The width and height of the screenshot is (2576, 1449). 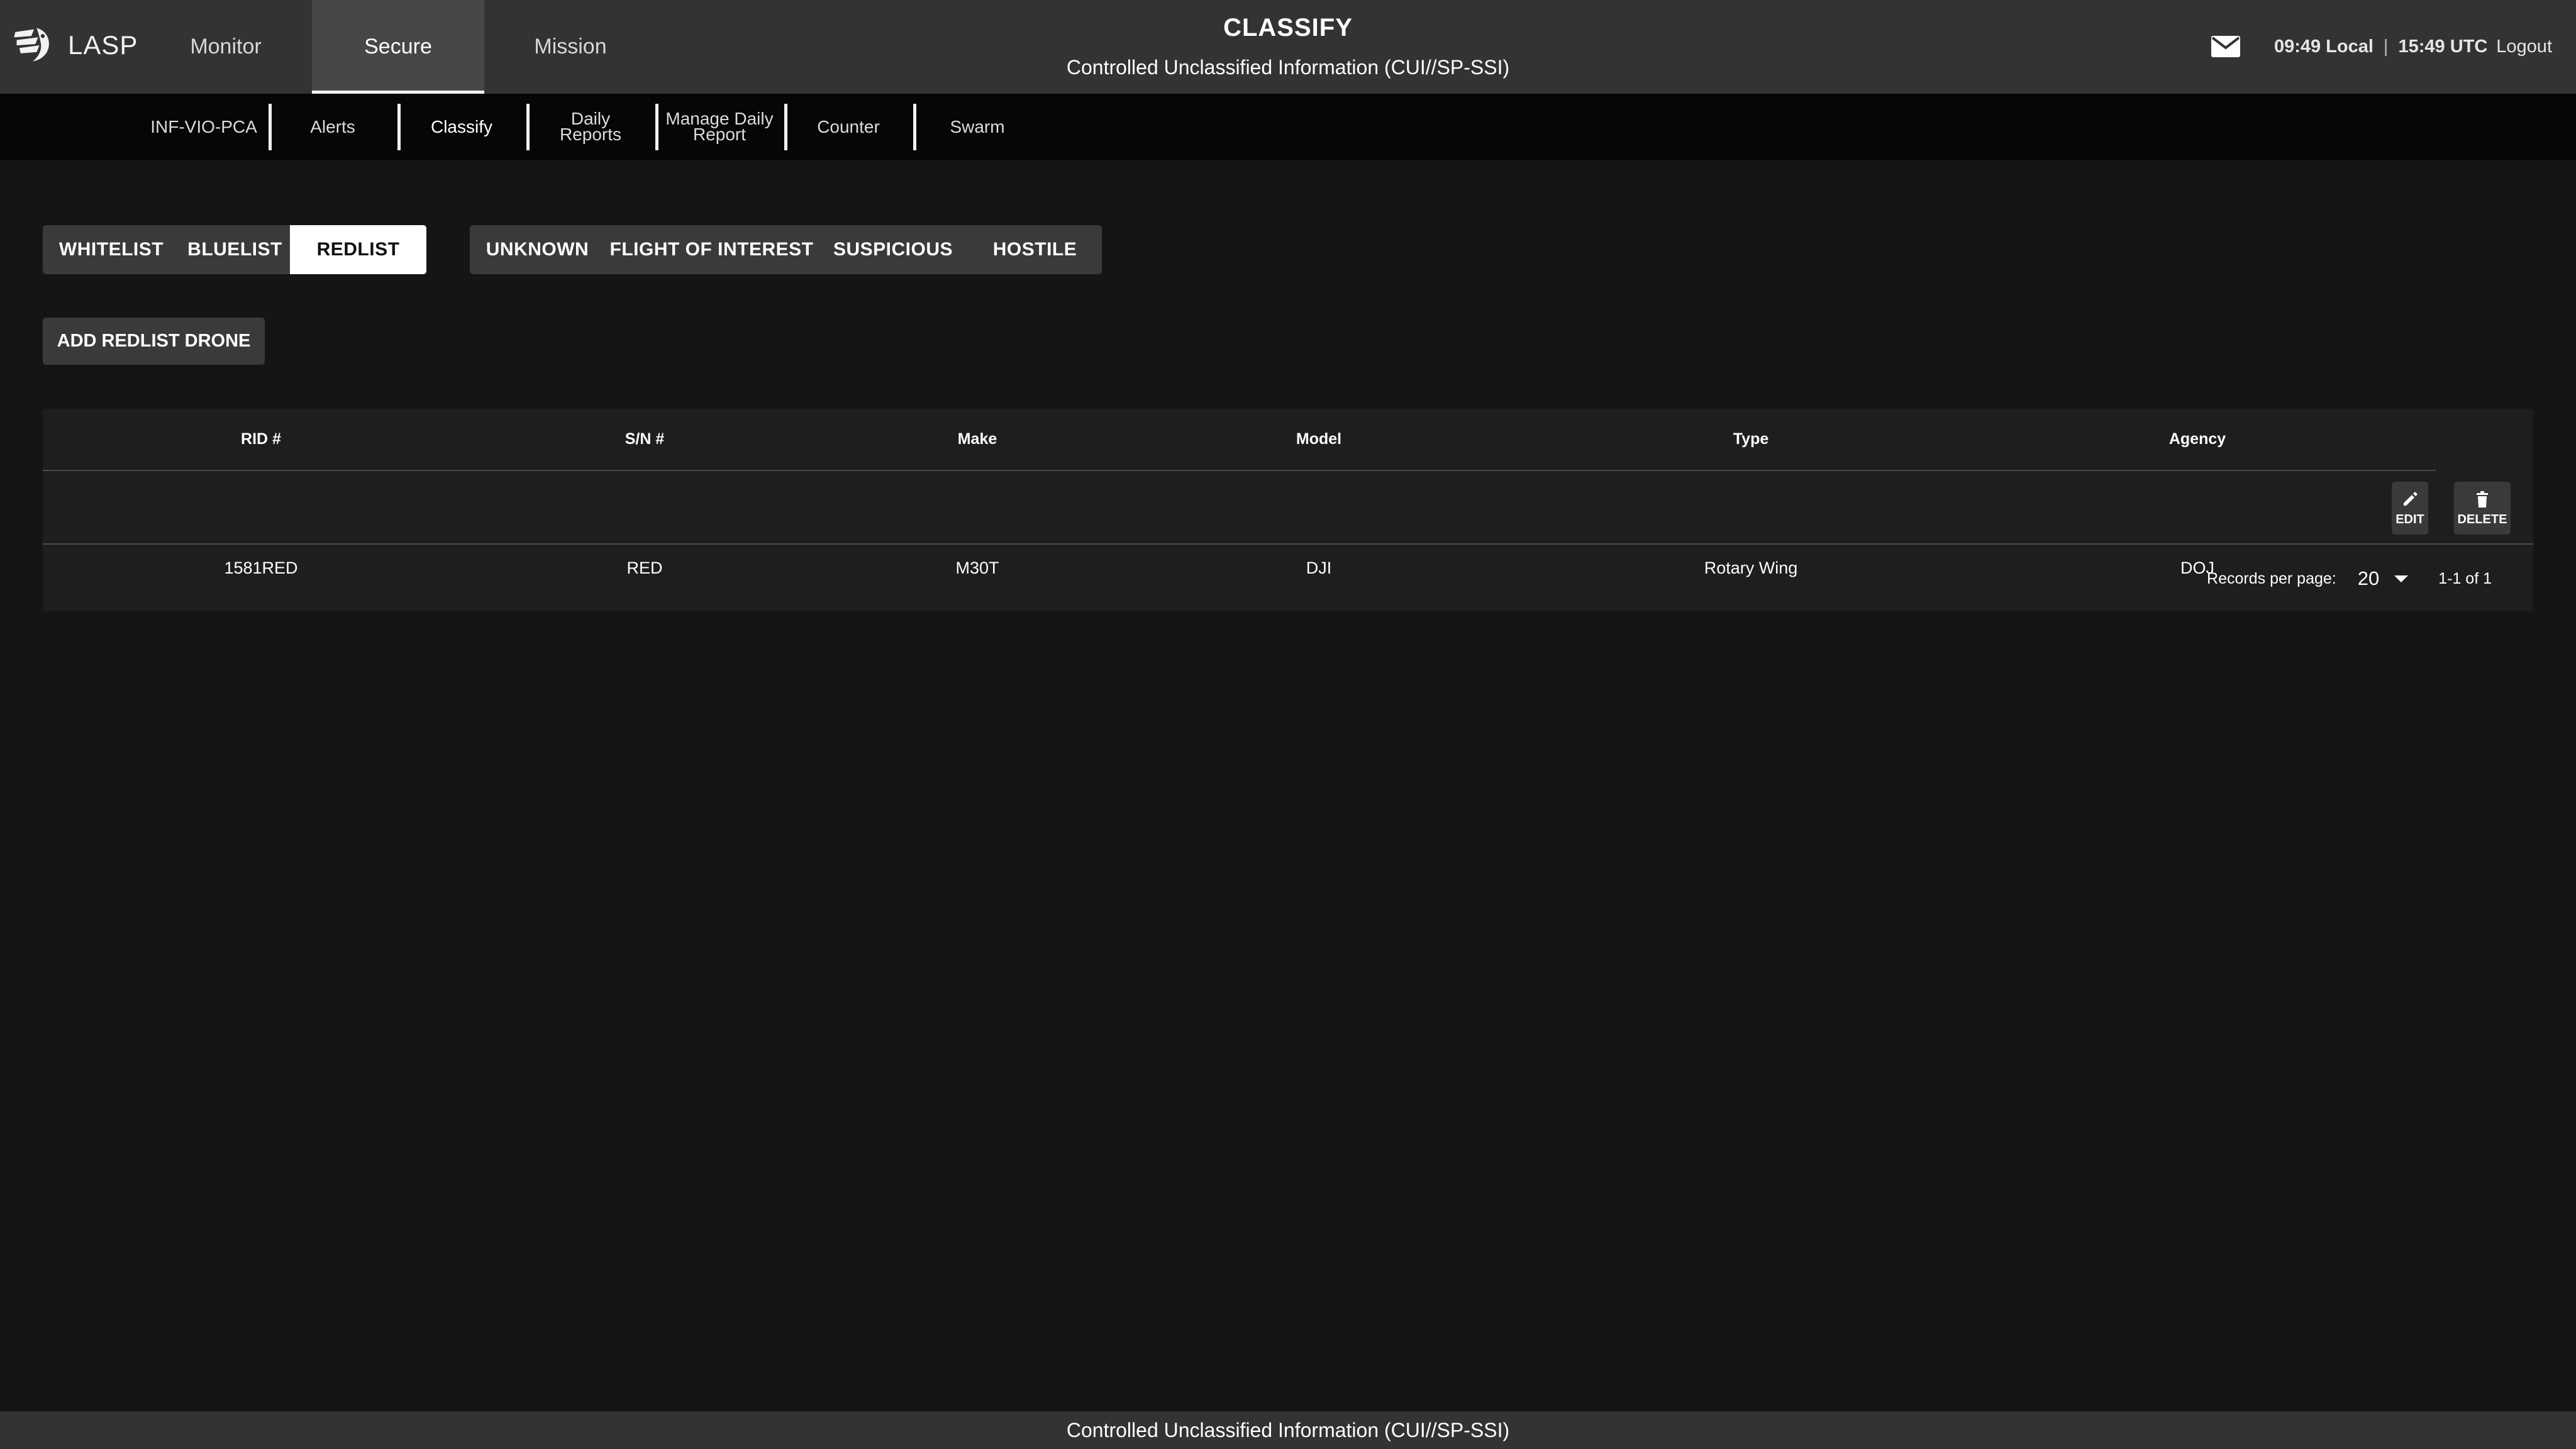 What do you see at coordinates (644, 567) in the screenshot?
I see `cell-sn: RED` at bounding box center [644, 567].